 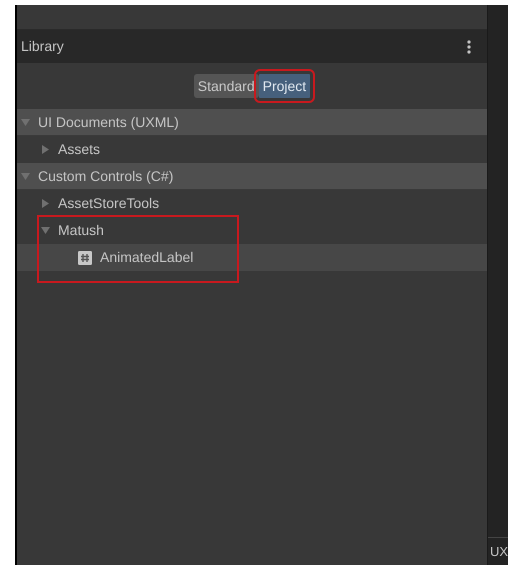 I want to click on more-options-icon, so click(x=469, y=47).